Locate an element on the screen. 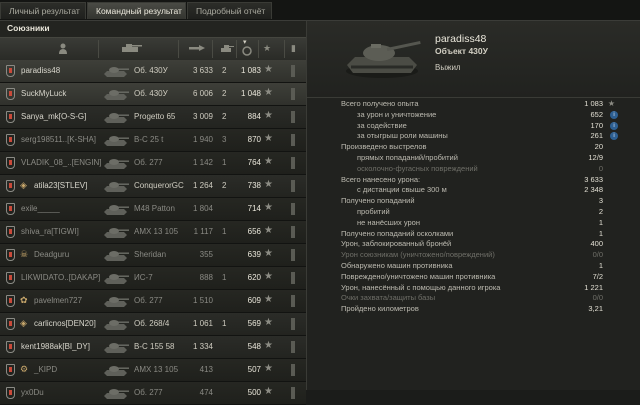 This screenshot has width=640, height=405. stat-row: Очки захвата/защиты базы 0/0 is located at coordinates (473, 298).